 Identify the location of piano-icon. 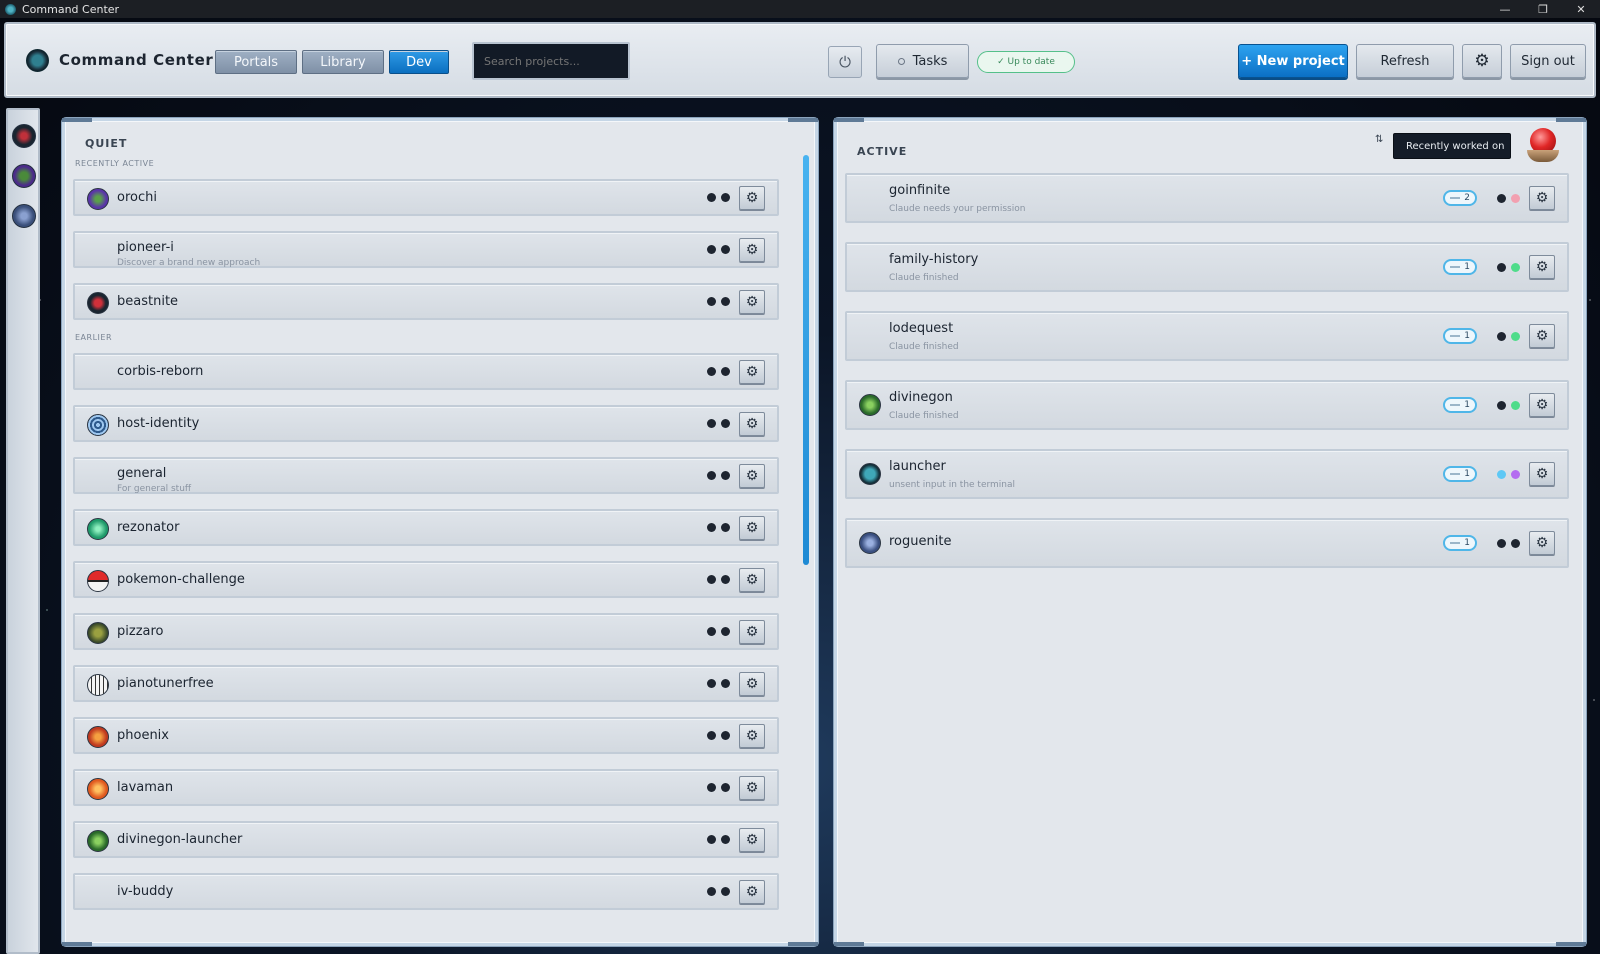
(98, 685).